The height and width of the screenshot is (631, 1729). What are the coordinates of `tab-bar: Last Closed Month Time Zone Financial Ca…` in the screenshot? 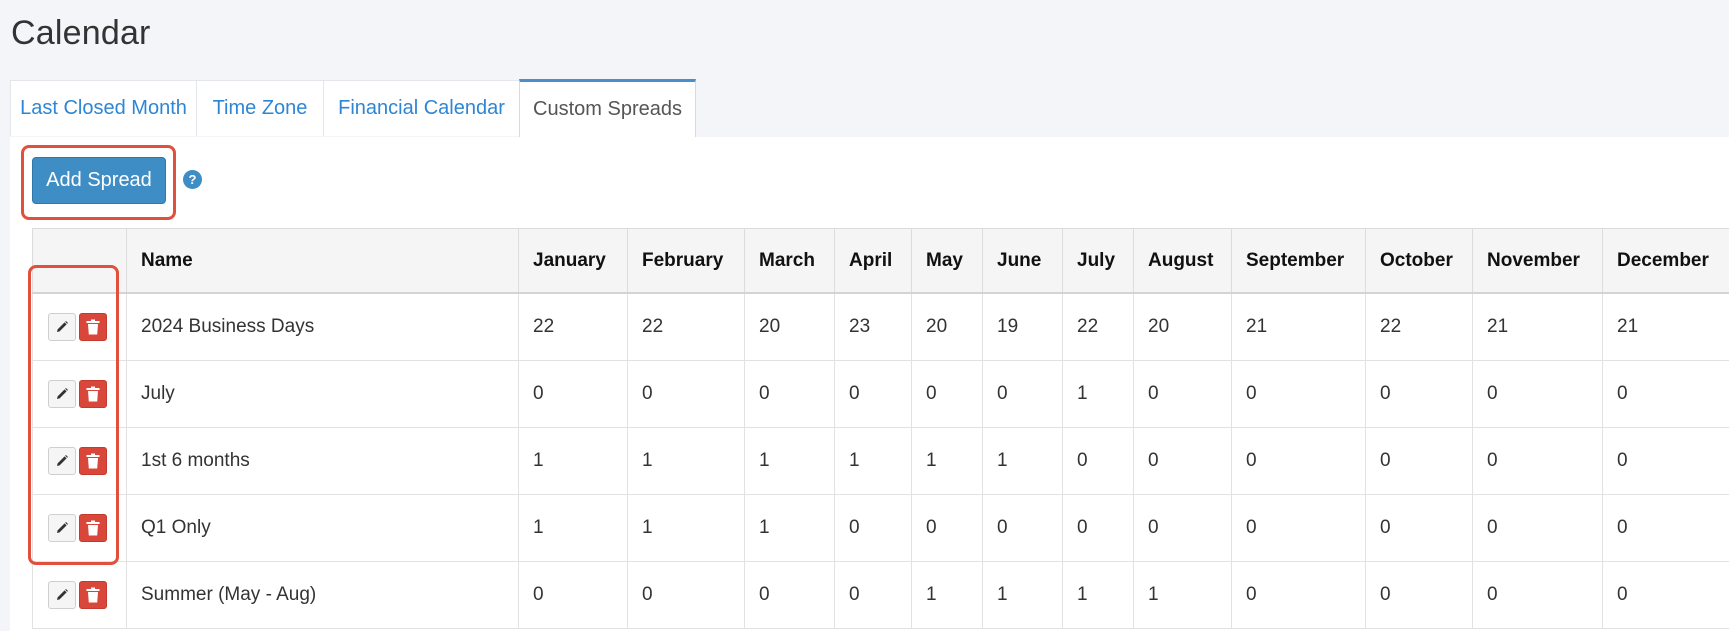 It's located at (869, 108).